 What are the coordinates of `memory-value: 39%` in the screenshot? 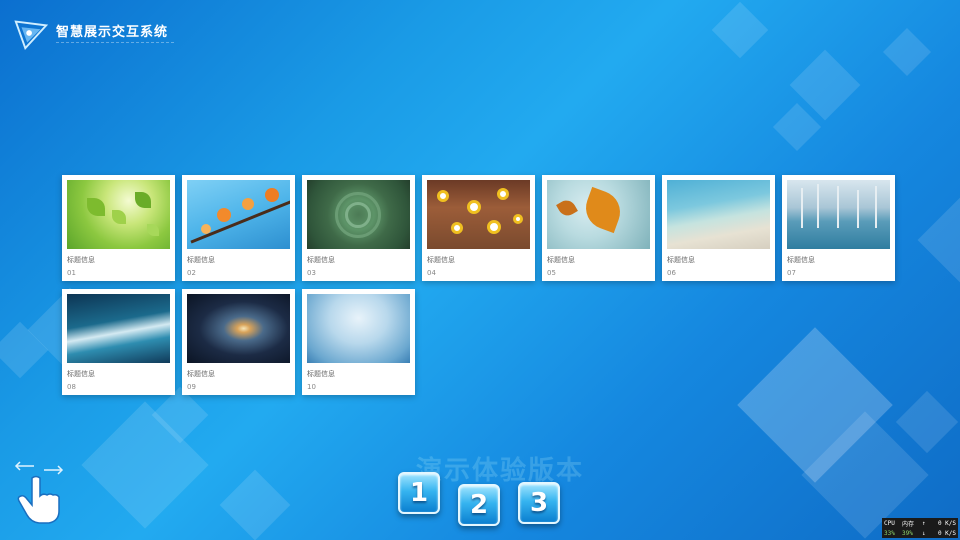 It's located at (907, 533).